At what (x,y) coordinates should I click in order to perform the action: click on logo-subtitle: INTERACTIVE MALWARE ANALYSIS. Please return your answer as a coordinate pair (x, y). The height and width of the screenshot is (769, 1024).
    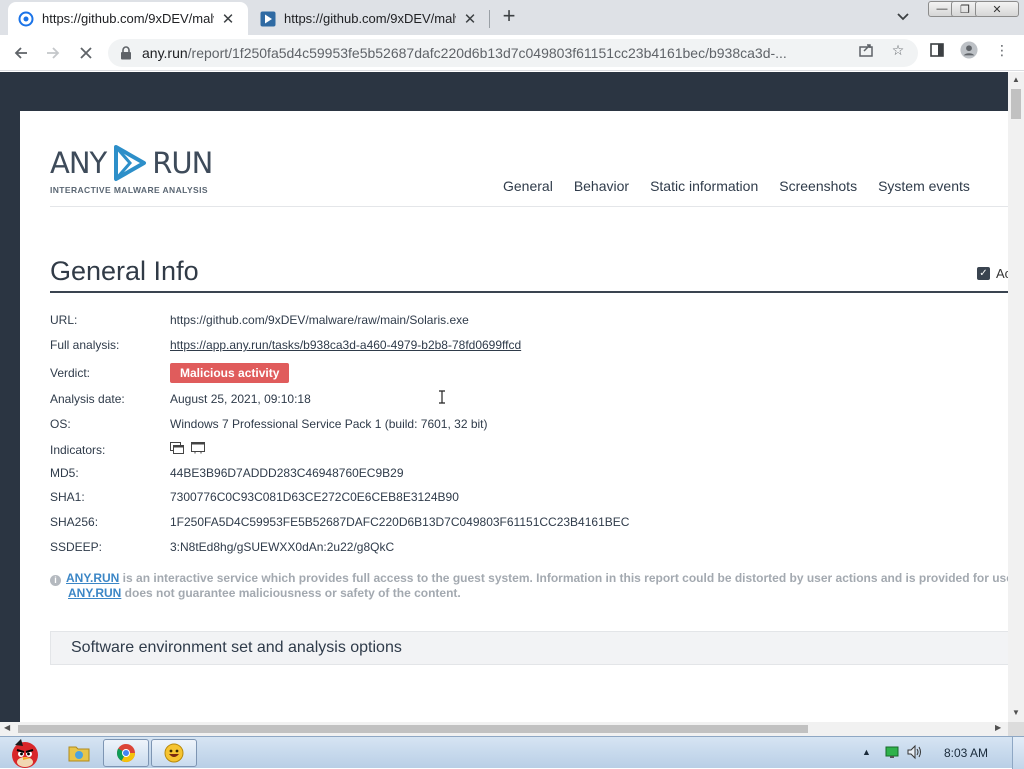
    Looking at the image, I should click on (129, 190).